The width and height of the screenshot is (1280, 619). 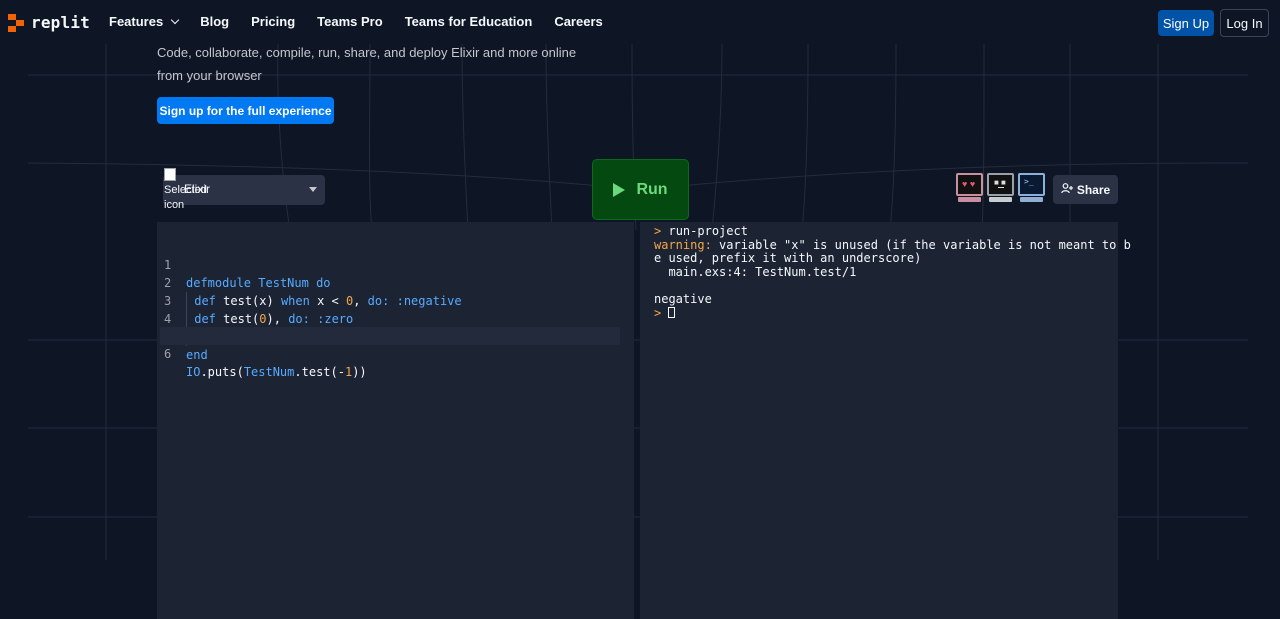 What do you see at coordinates (390, 353) in the screenshot?
I see `code-line-active: 6 IO.puts(TestNum.test(-1))` at bounding box center [390, 353].